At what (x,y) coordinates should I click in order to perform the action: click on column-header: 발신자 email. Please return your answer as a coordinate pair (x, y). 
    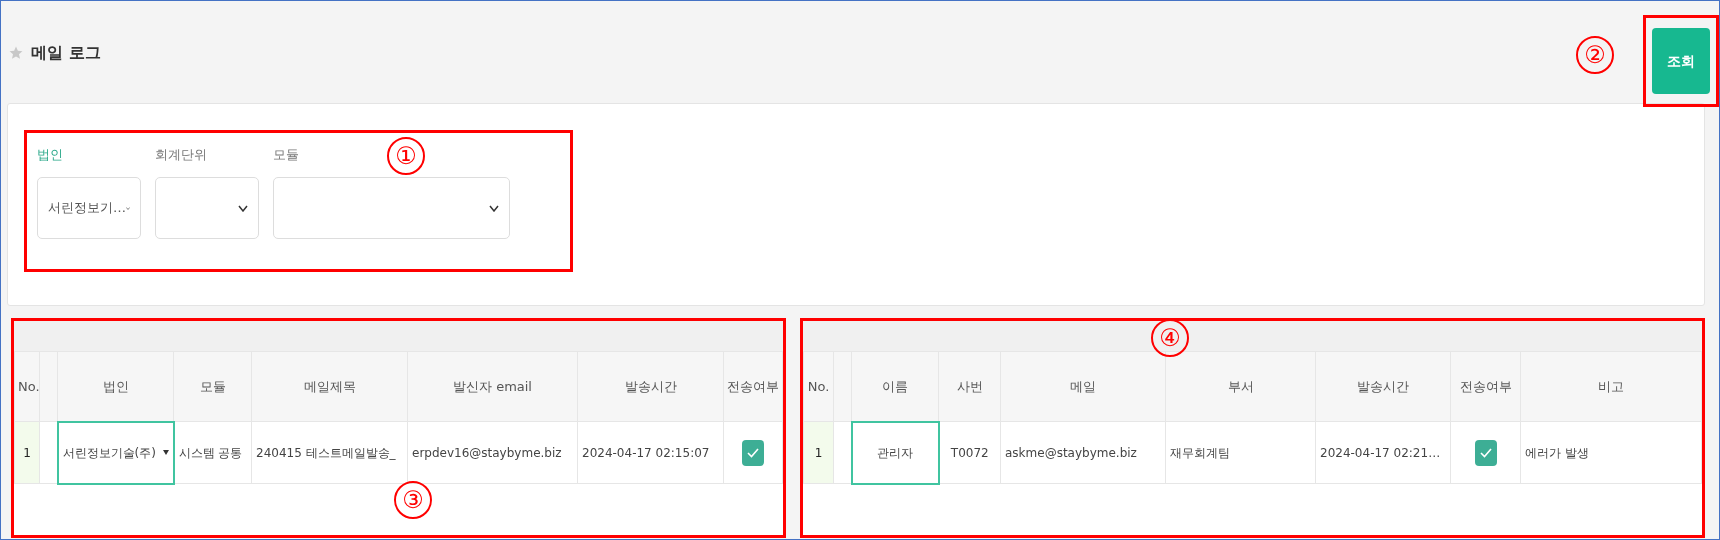
    Looking at the image, I should click on (492, 386).